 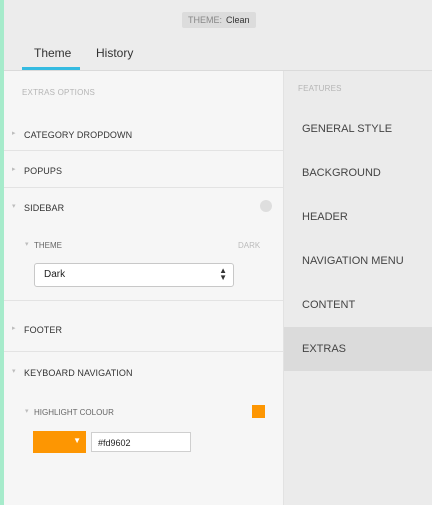 What do you see at coordinates (205, 20) in the screenshot?
I see `theme-badge-key: THEME:` at bounding box center [205, 20].